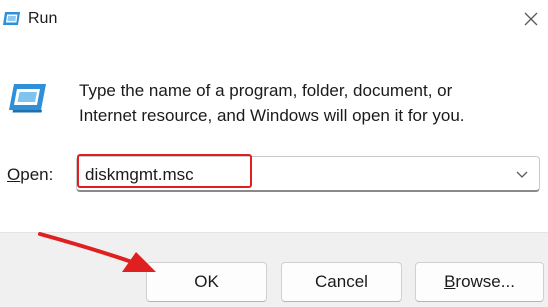  What do you see at coordinates (450, 281) in the screenshot?
I see `browse-accelerator: B` at bounding box center [450, 281].